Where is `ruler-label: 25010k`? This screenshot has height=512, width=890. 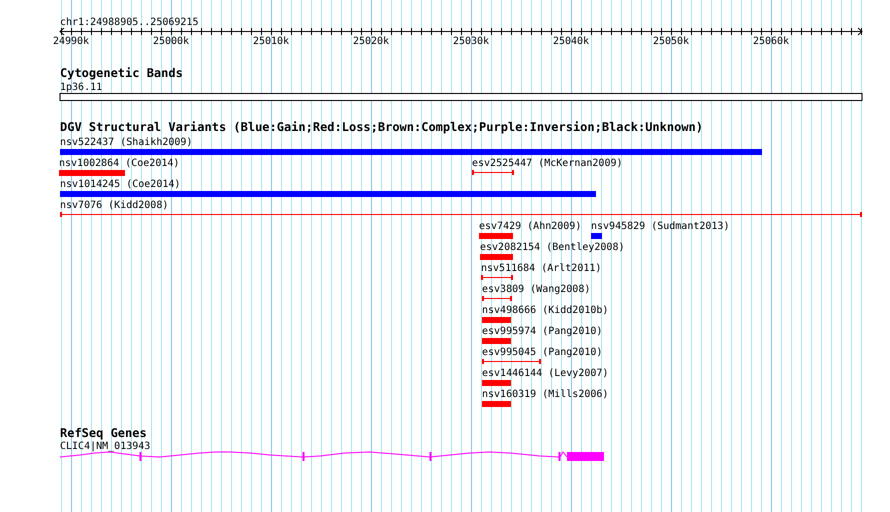
ruler-label: 25010k is located at coordinates (271, 41).